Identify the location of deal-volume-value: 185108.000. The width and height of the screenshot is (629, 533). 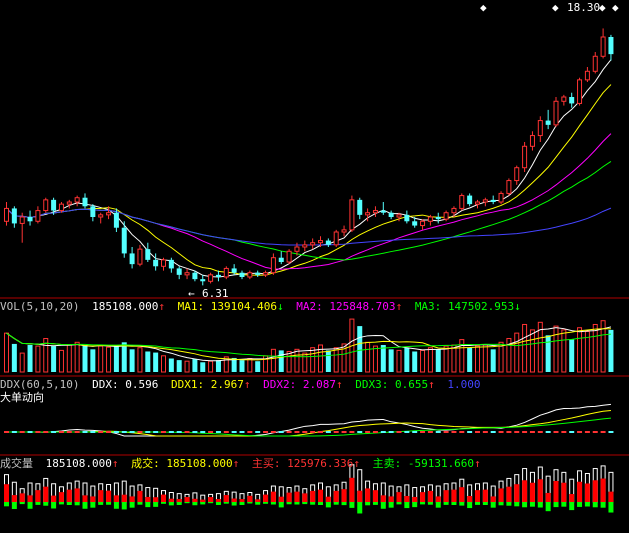
(78, 463).